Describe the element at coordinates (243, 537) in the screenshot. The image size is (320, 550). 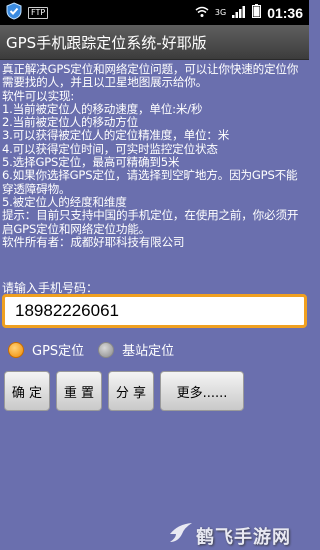
I see `watermark-text: 鹤飞手游网` at that location.